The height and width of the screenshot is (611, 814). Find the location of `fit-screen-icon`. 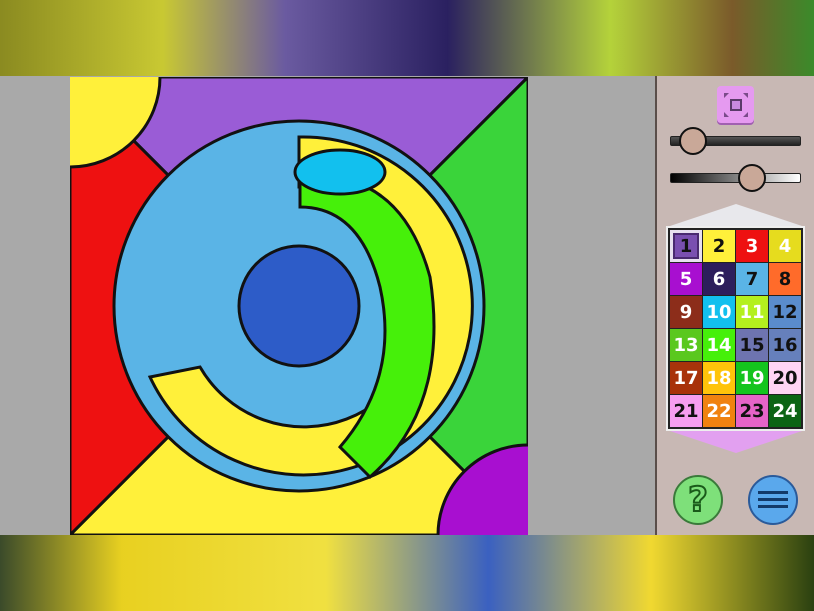

fit-screen-icon is located at coordinates (735, 105).